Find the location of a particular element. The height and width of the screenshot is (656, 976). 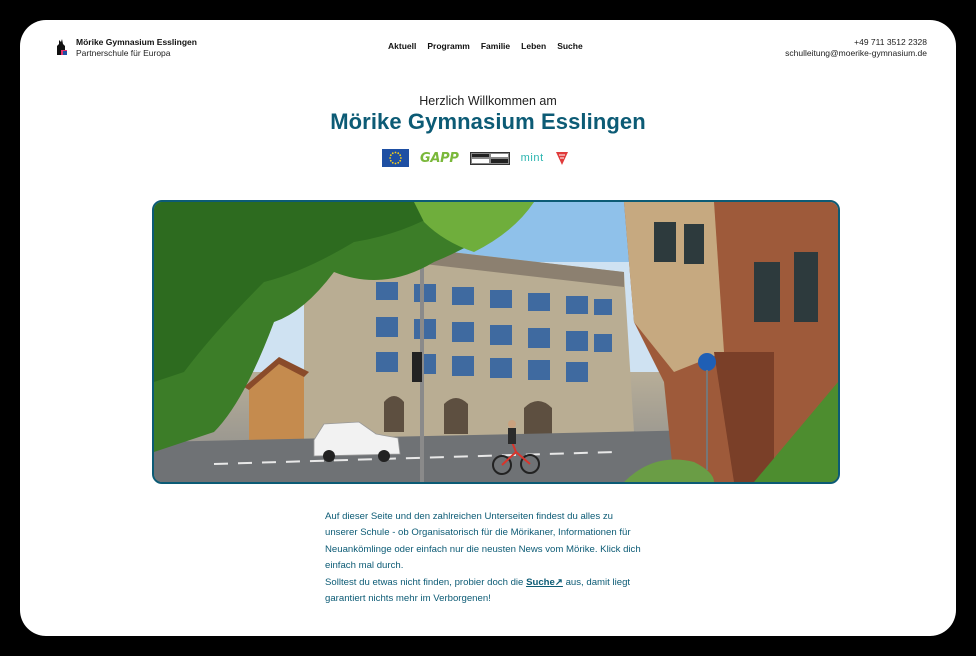

school-name: Mörike Gymnasium Esslingen is located at coordinates (136, 42).